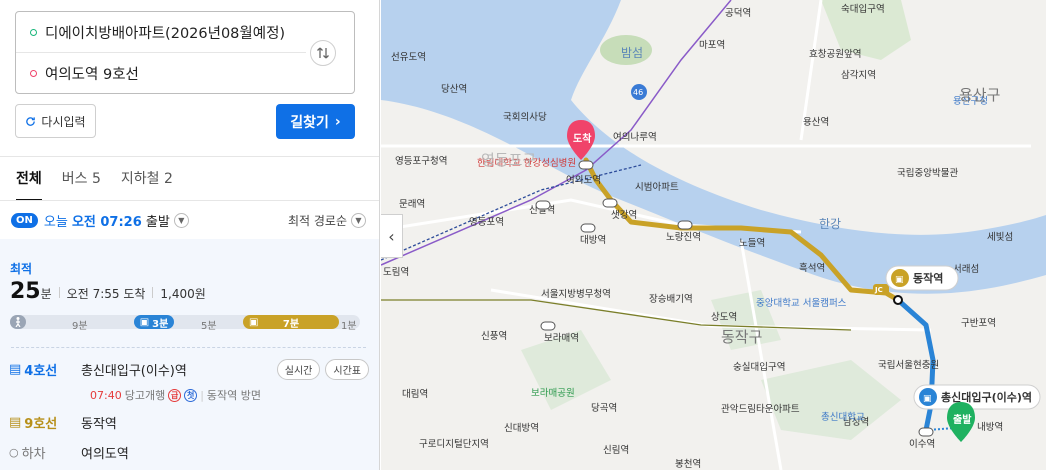 This screenshot has height=470, width=1046. I want to click on district-label: 용산구, so click(979, 95).